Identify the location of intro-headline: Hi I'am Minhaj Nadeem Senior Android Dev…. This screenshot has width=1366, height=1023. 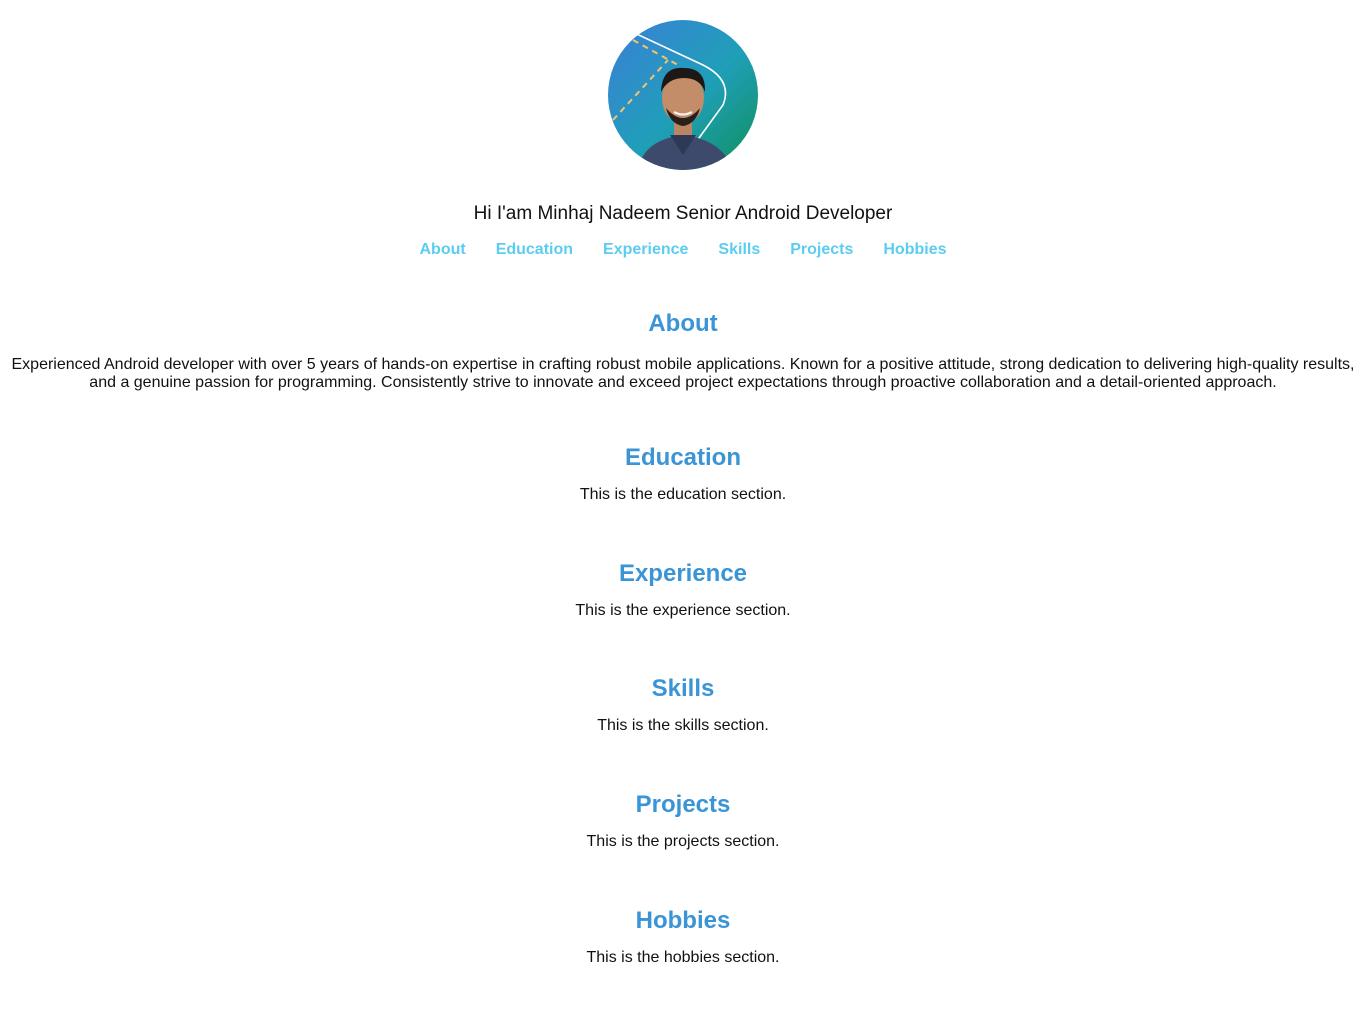
(683, 213).